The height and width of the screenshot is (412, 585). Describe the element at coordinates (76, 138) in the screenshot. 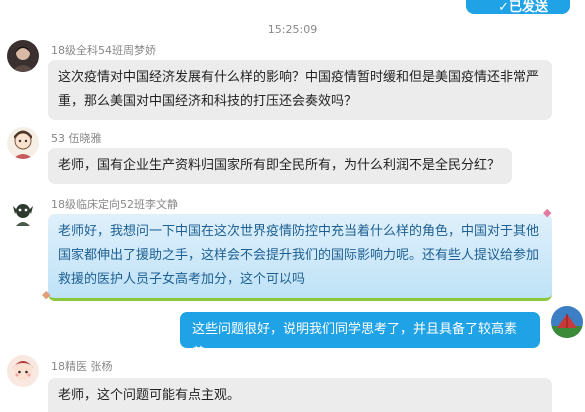

I see `sender-name: 53 伍晓雅` at that location.